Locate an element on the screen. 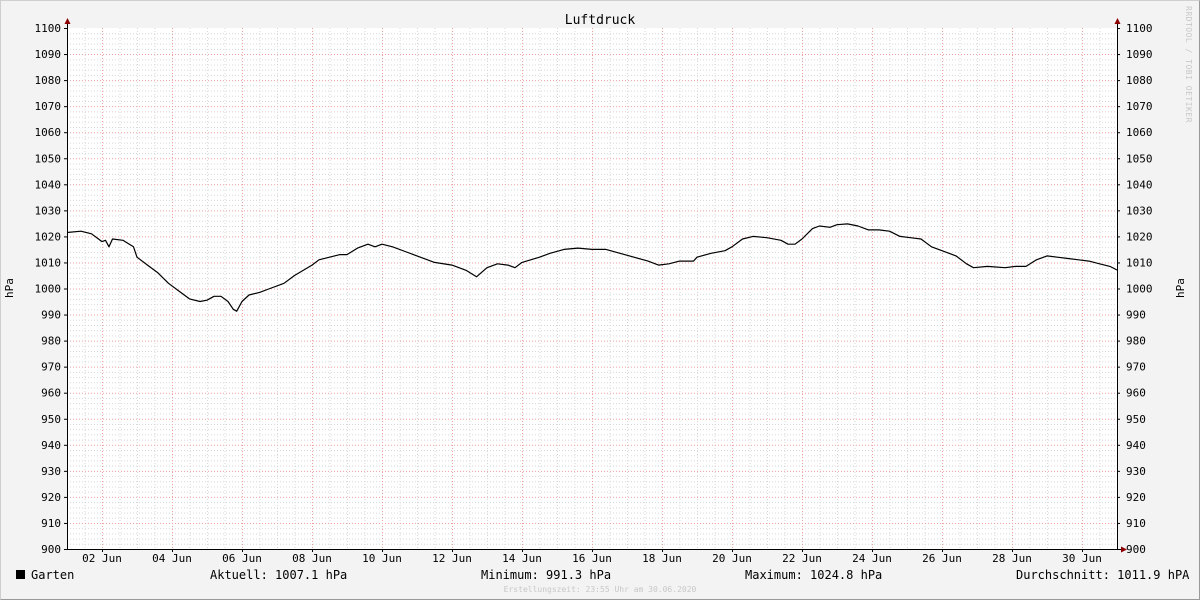 Image resolution: width=1200 pixels, height=600 pixels. legend-swatch is located at coordinates (20, 574).